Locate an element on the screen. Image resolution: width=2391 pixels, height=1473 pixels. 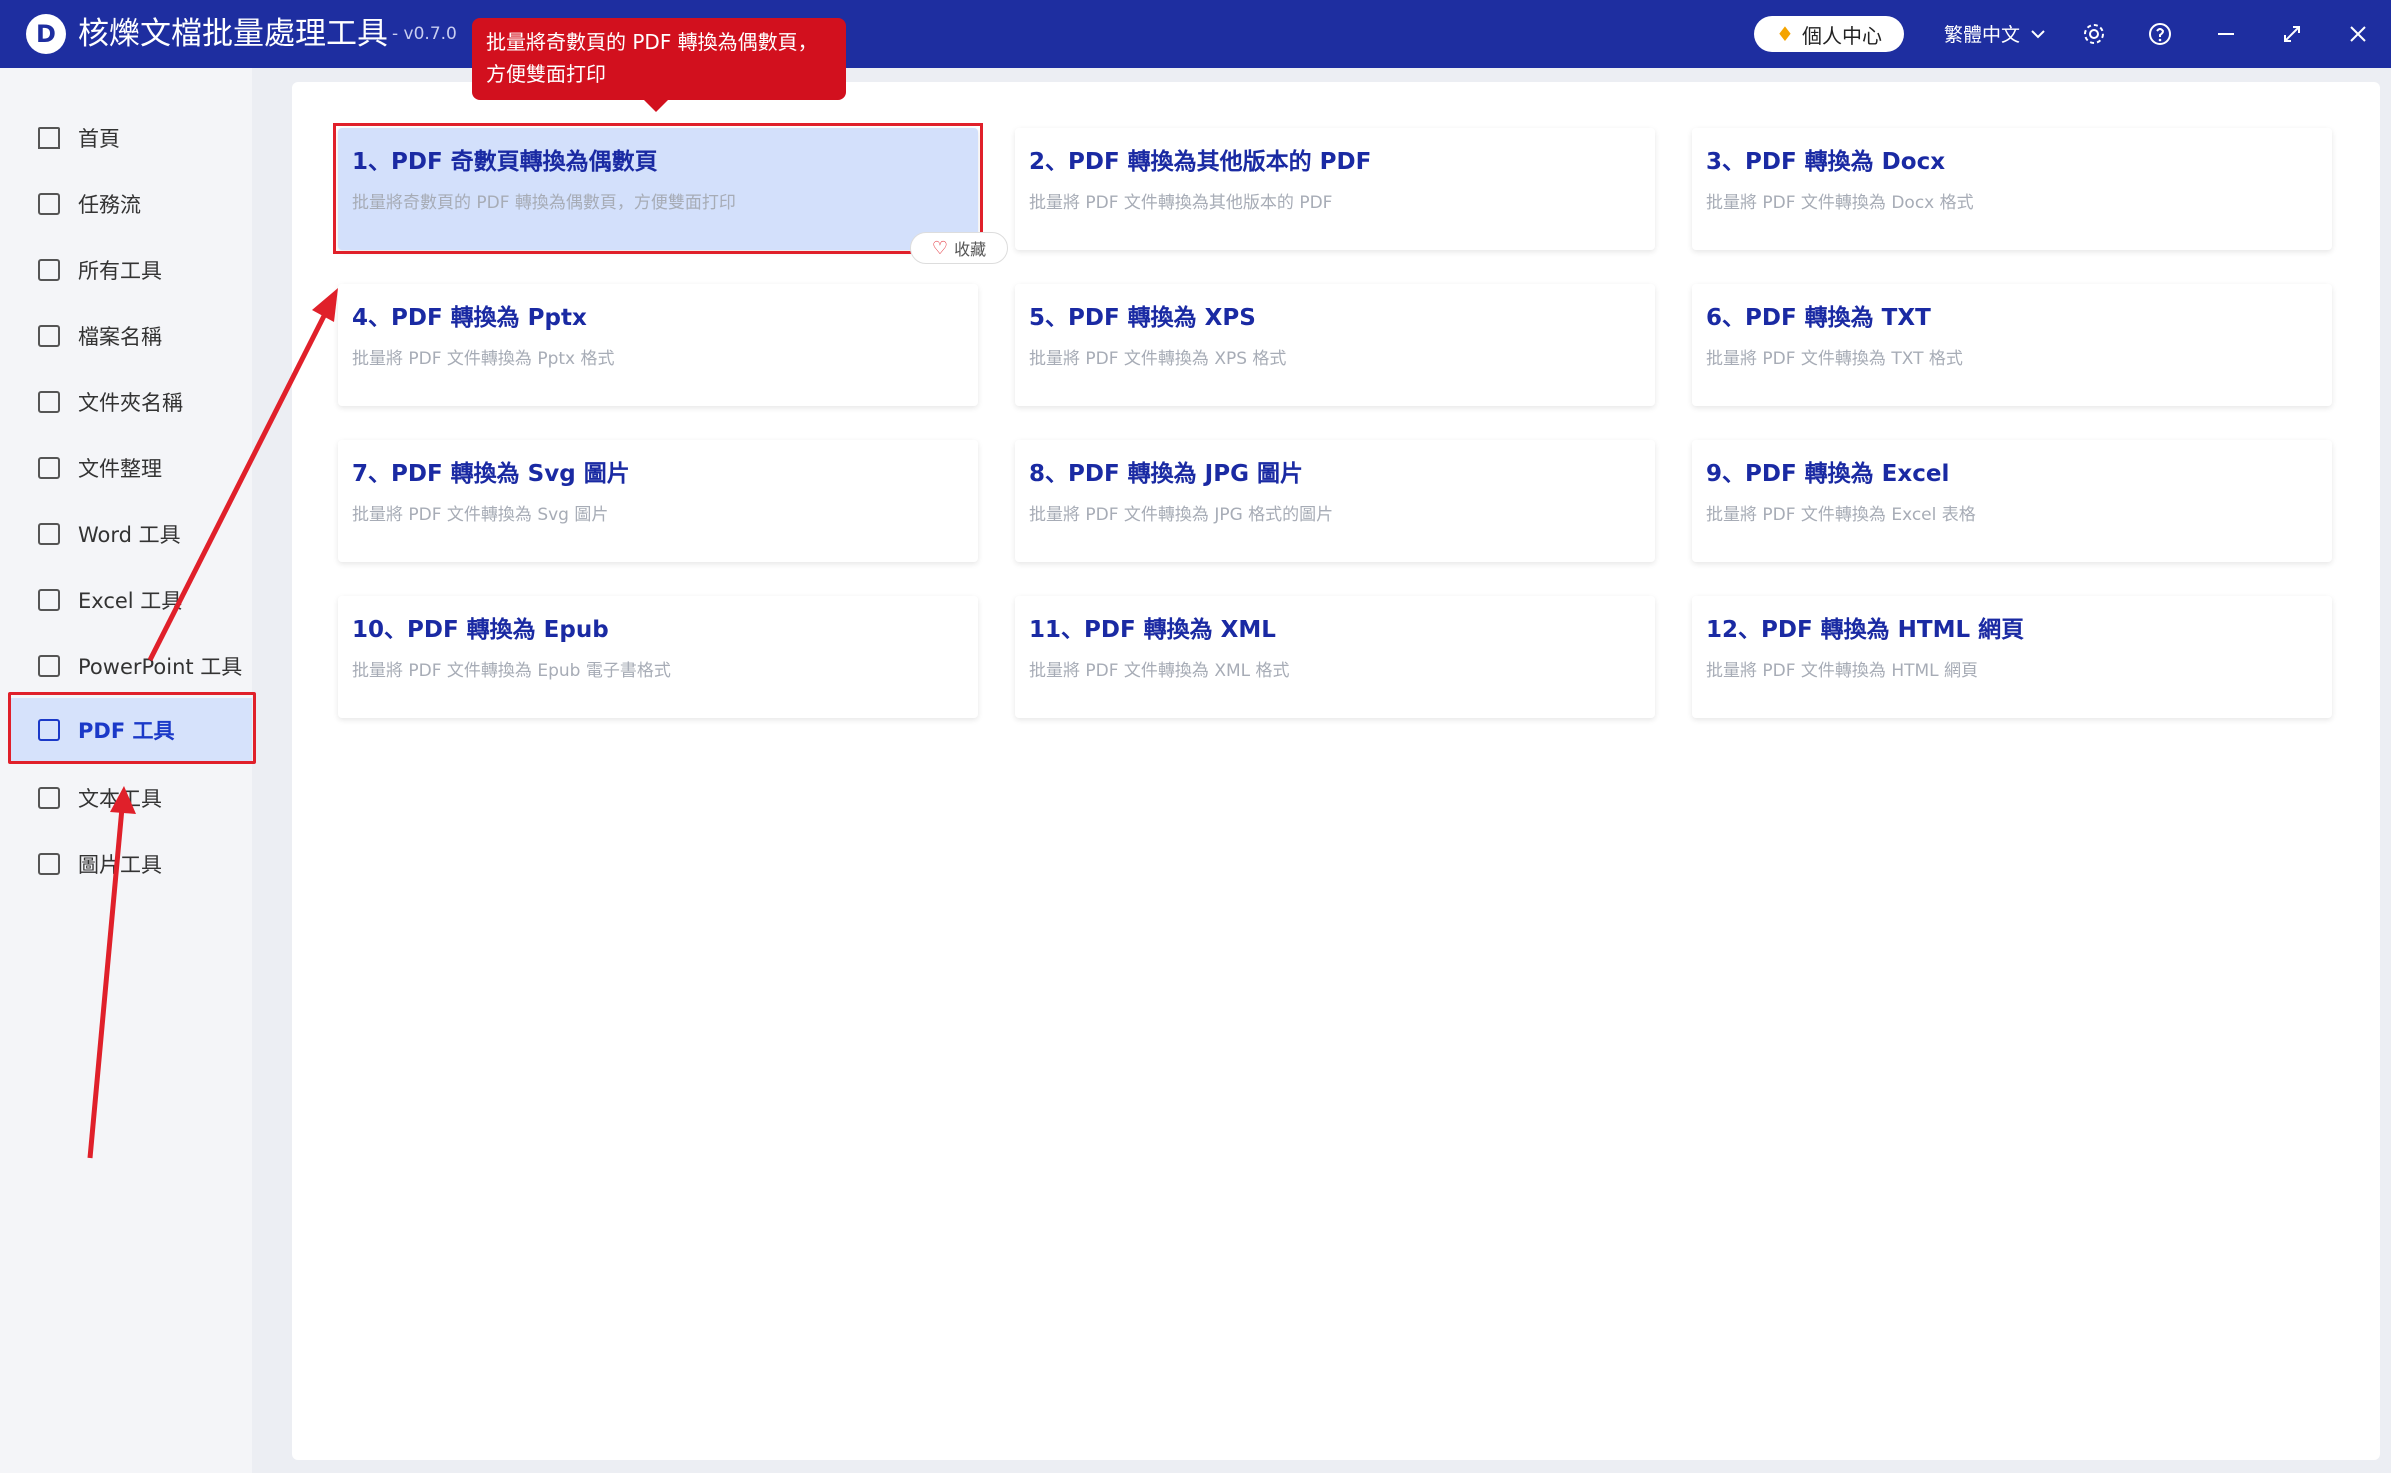
tool-card-pdf-to-jpg: 8、PDF 轉換為 JPG 圖片 批量將 PDF 文件轉換為 JPG 格式的圖片 is located at coordinates (1335, 501).